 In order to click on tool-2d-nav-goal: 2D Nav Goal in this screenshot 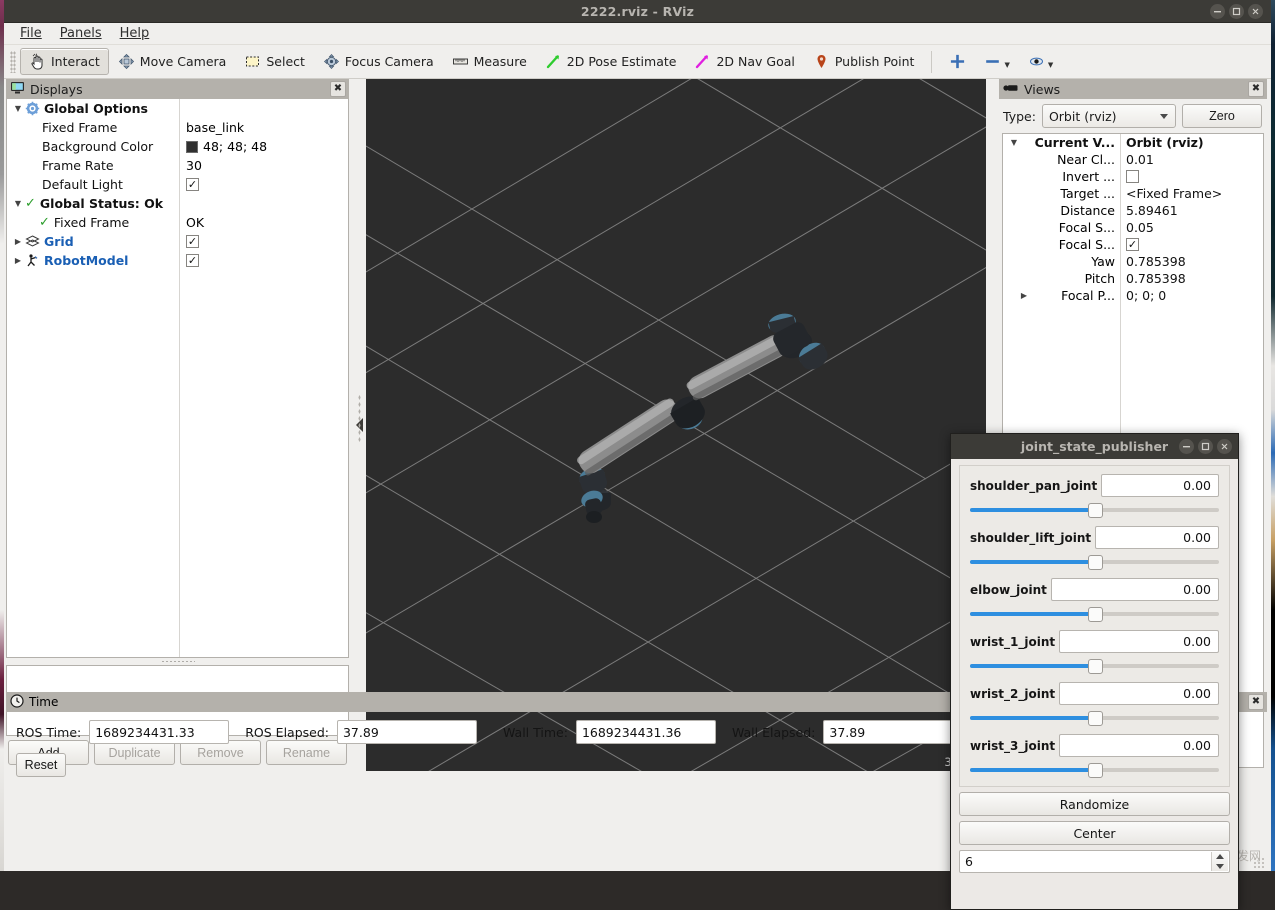, I will do `click(744, 61)`.